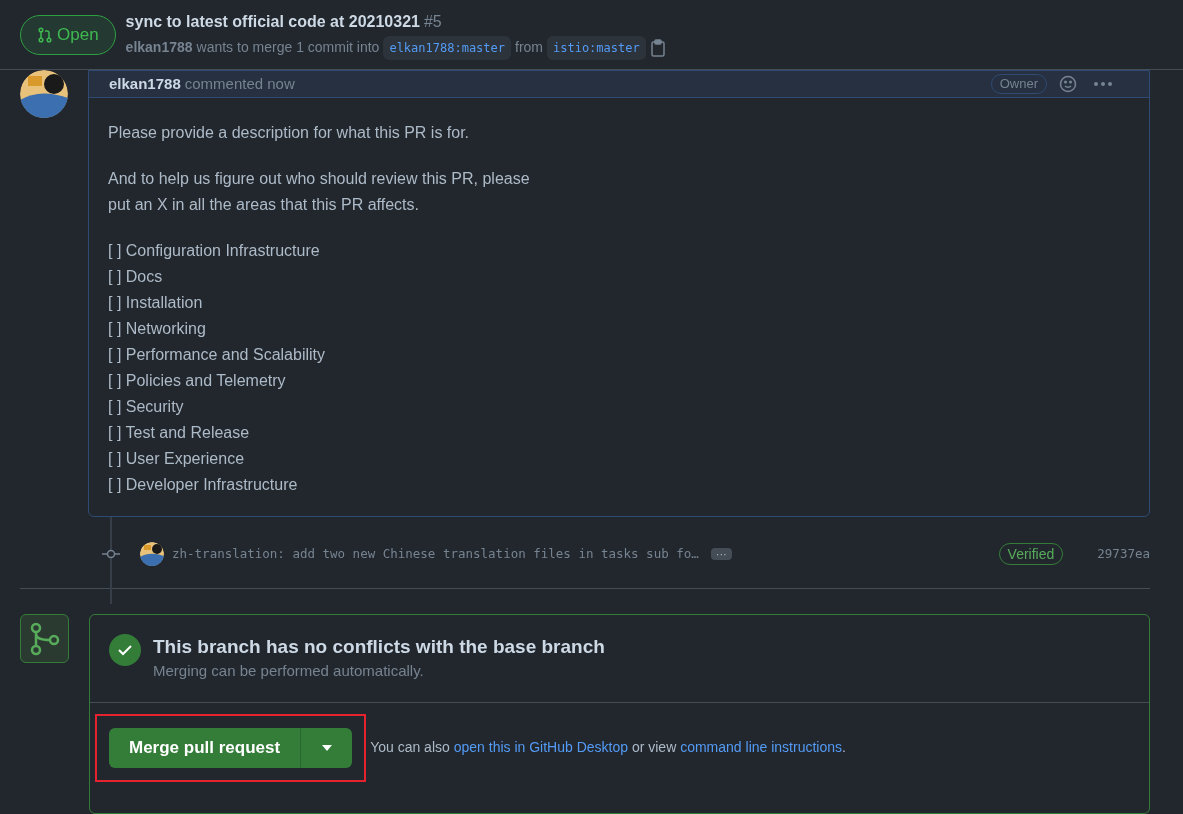  I want to click on checklist-line: [ ] Security, so click(146, 407).